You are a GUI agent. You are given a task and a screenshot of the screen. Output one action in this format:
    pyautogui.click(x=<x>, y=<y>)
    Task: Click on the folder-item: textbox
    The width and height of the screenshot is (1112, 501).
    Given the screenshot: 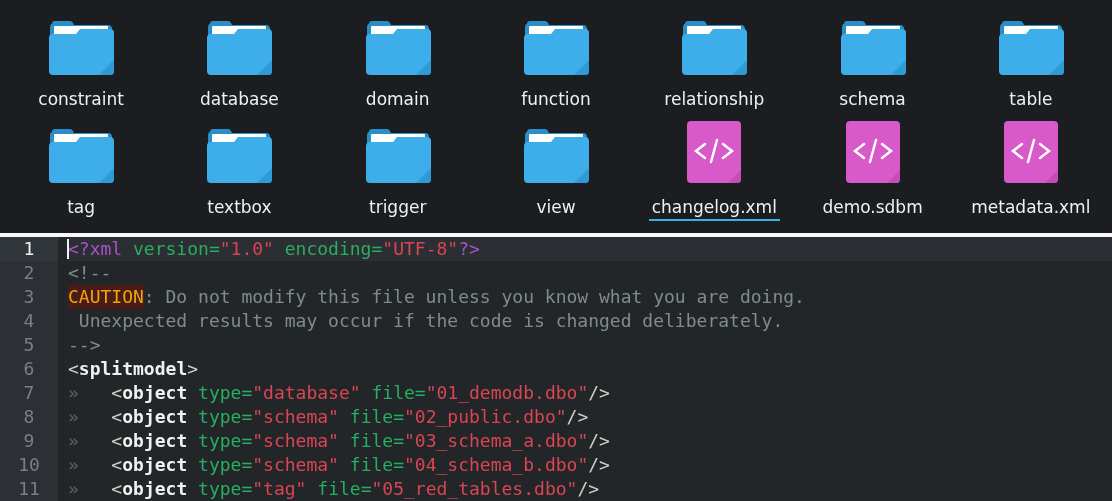 What is the action you would take?
    pyautogui.click(x=239, y=173)
    